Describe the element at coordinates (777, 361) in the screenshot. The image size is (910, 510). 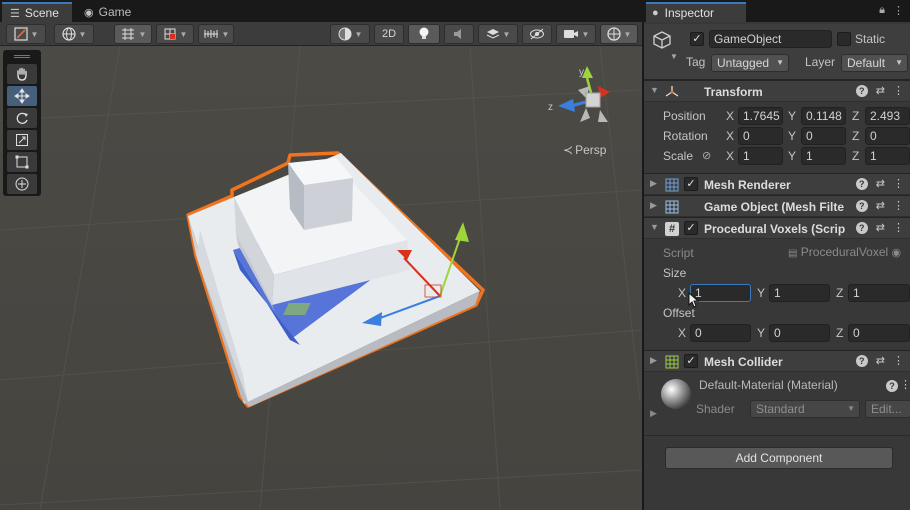
I see `mesh-collider-header: ▶ ✓ Mesh Collider ? ⇄ ⋮` at that location.